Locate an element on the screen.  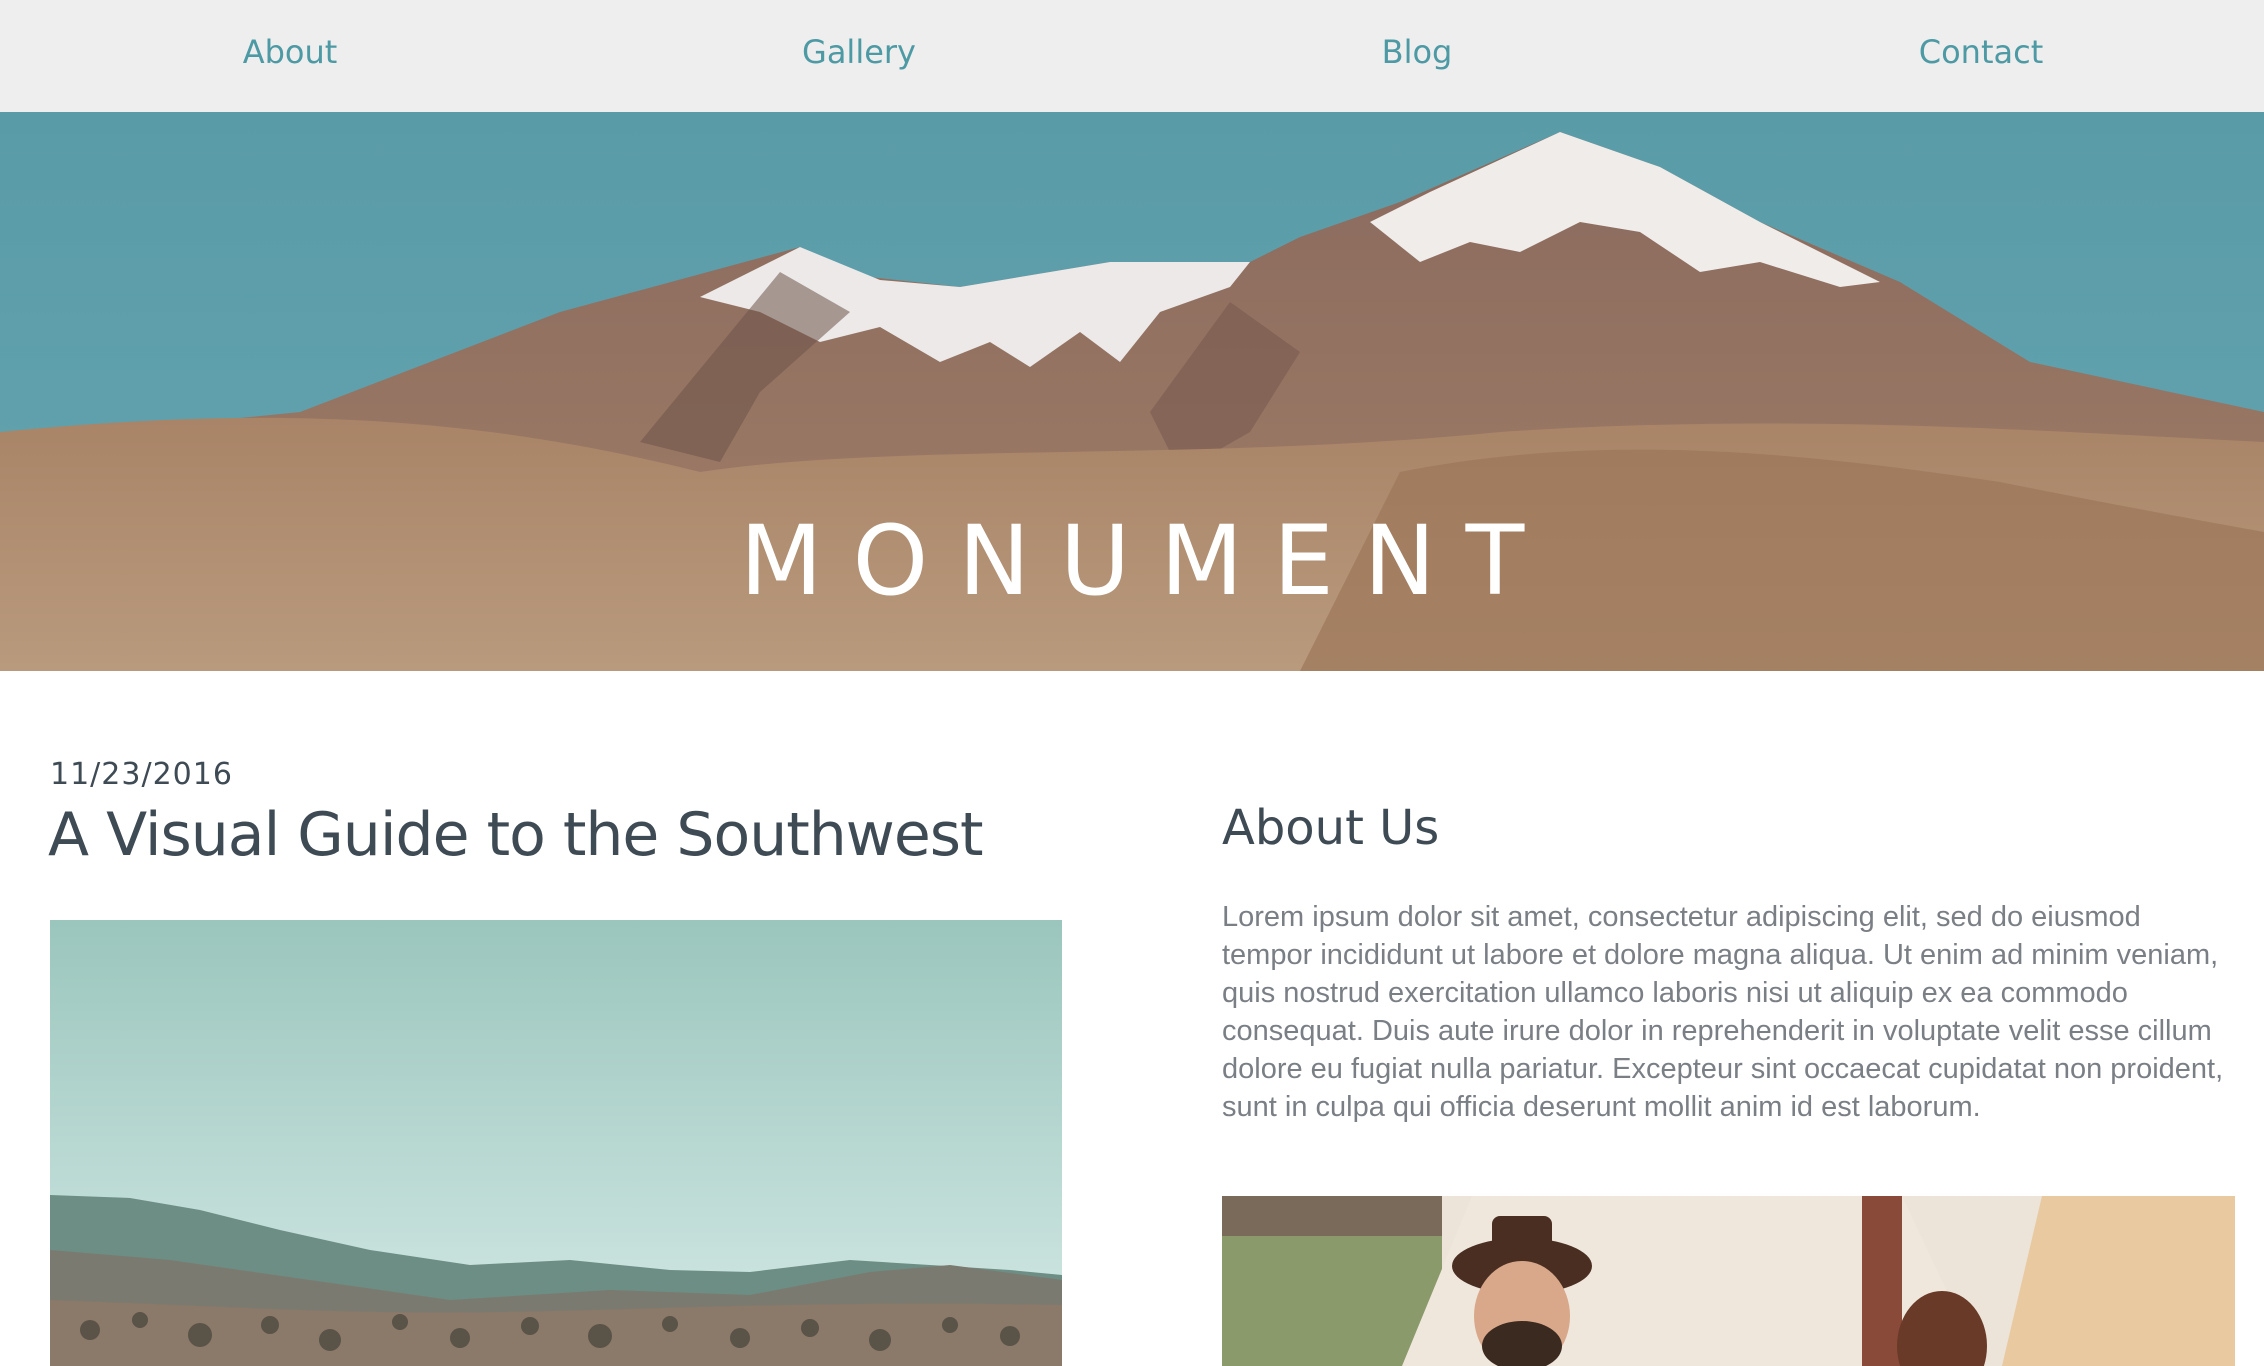
nav-link-contact: Contact is located at coordinates (1981, 52).